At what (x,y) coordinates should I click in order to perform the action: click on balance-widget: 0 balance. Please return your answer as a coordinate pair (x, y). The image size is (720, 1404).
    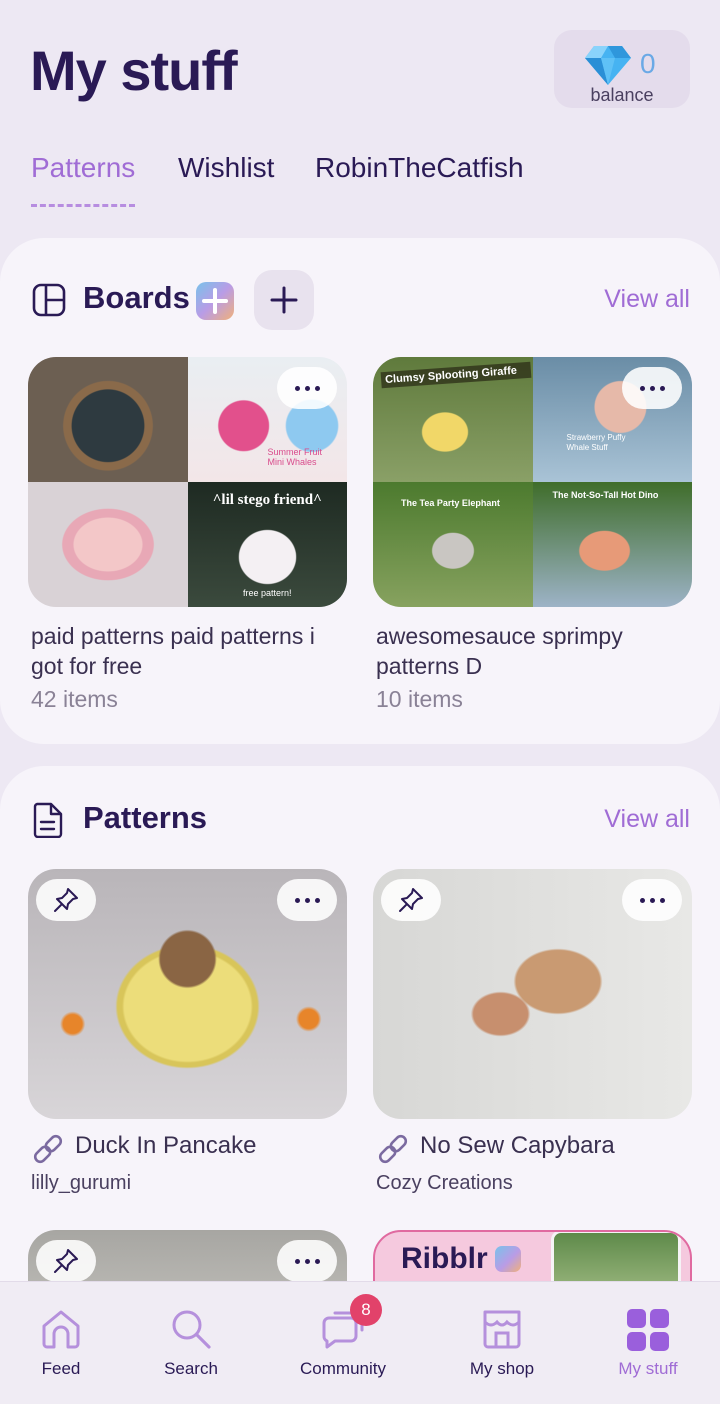
    Looking at the image, I should click on (622, 69).